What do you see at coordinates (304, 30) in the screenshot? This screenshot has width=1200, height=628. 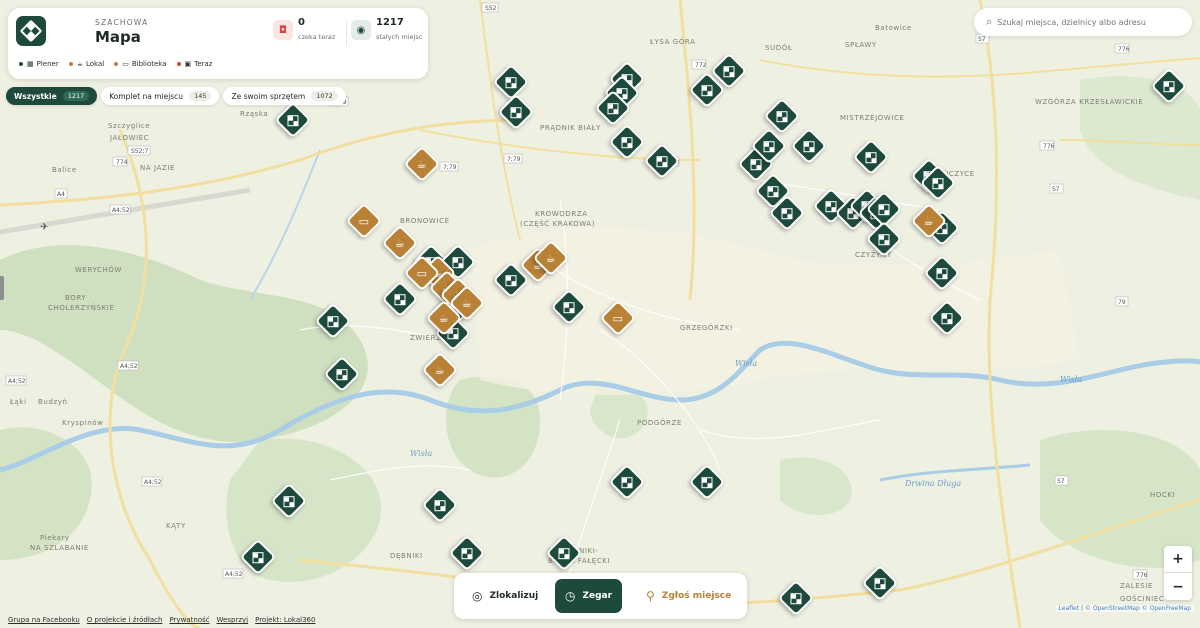 I see `stat-waiting: ◘ 0 czeka teraz` at bounding box center [304, 30].